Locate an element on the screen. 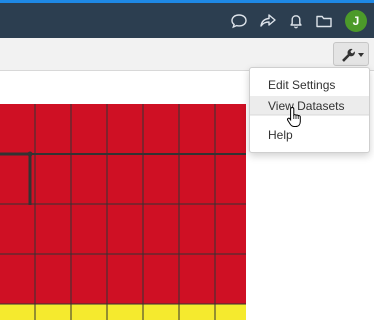 The height and width of the screenshot is (320, 374). wrench-icon is located at coordinates (348, 55).